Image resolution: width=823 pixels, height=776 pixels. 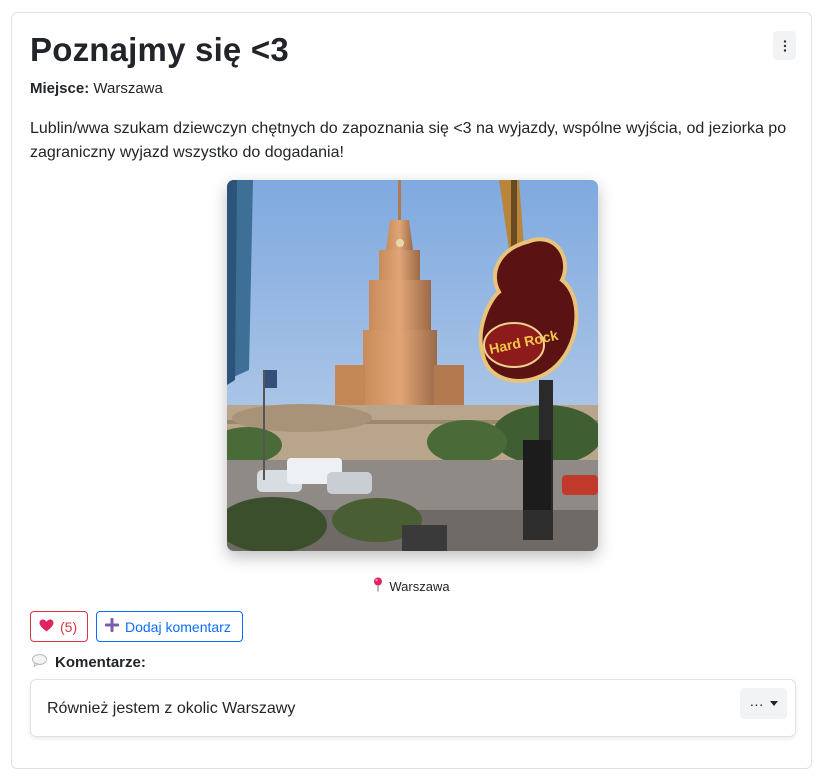 What do you see at coordinates (171, 708) in the screenshot?
I see `comment-text: Również jestem z okolic Warszawy` at bounding box center [171, 708].